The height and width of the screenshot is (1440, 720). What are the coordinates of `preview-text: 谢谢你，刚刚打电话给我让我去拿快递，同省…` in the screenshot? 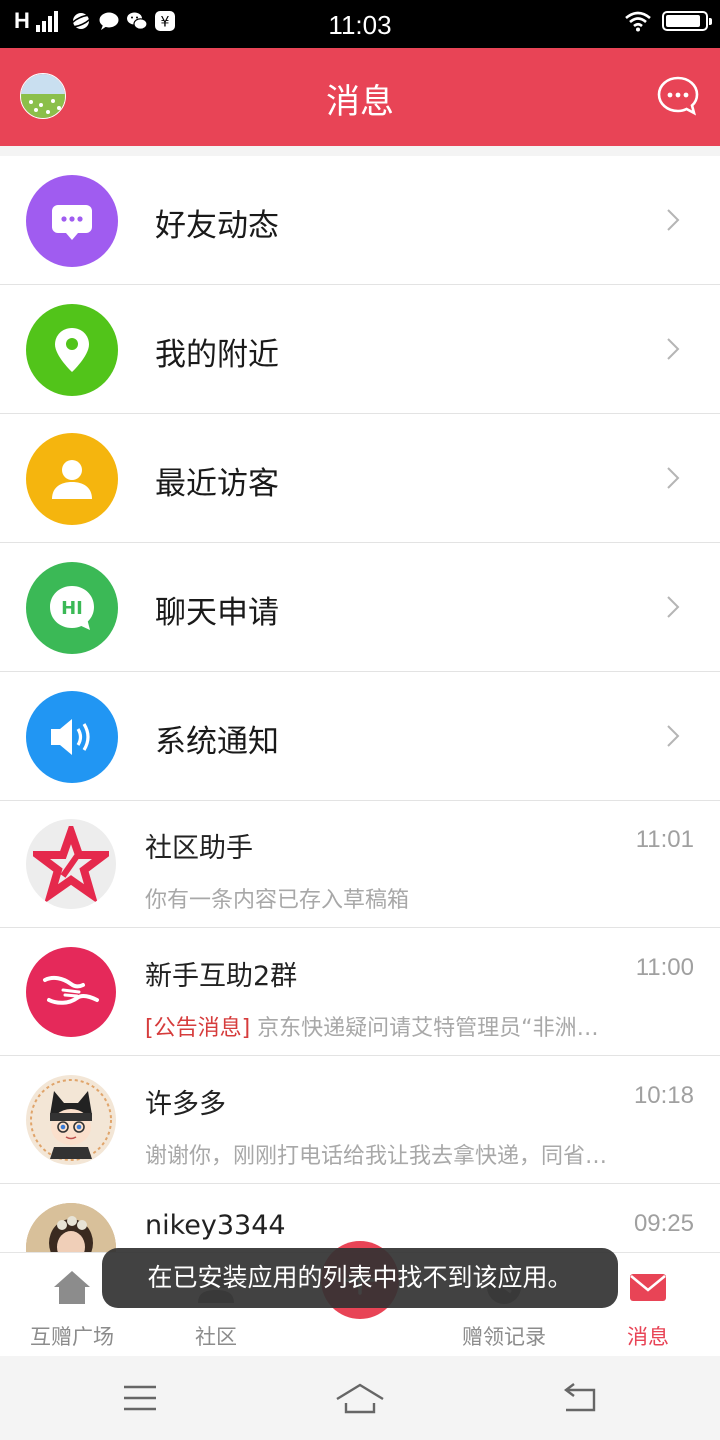 It's located at (376, 1156).